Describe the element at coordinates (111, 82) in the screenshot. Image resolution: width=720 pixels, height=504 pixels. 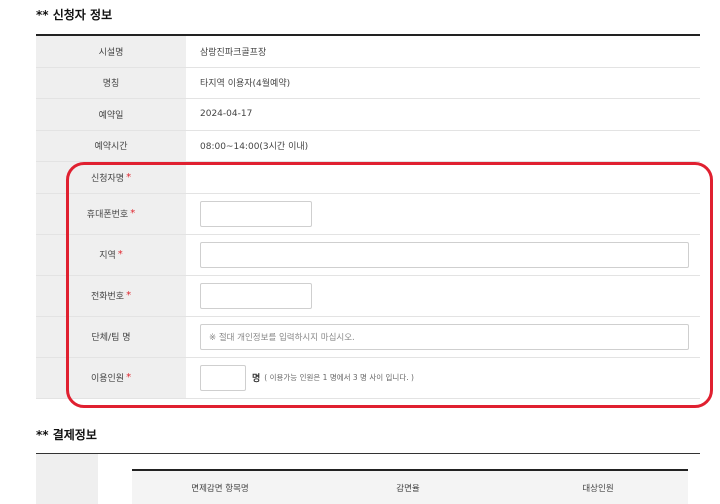
I see `program-name-label: 명칭` at that location.